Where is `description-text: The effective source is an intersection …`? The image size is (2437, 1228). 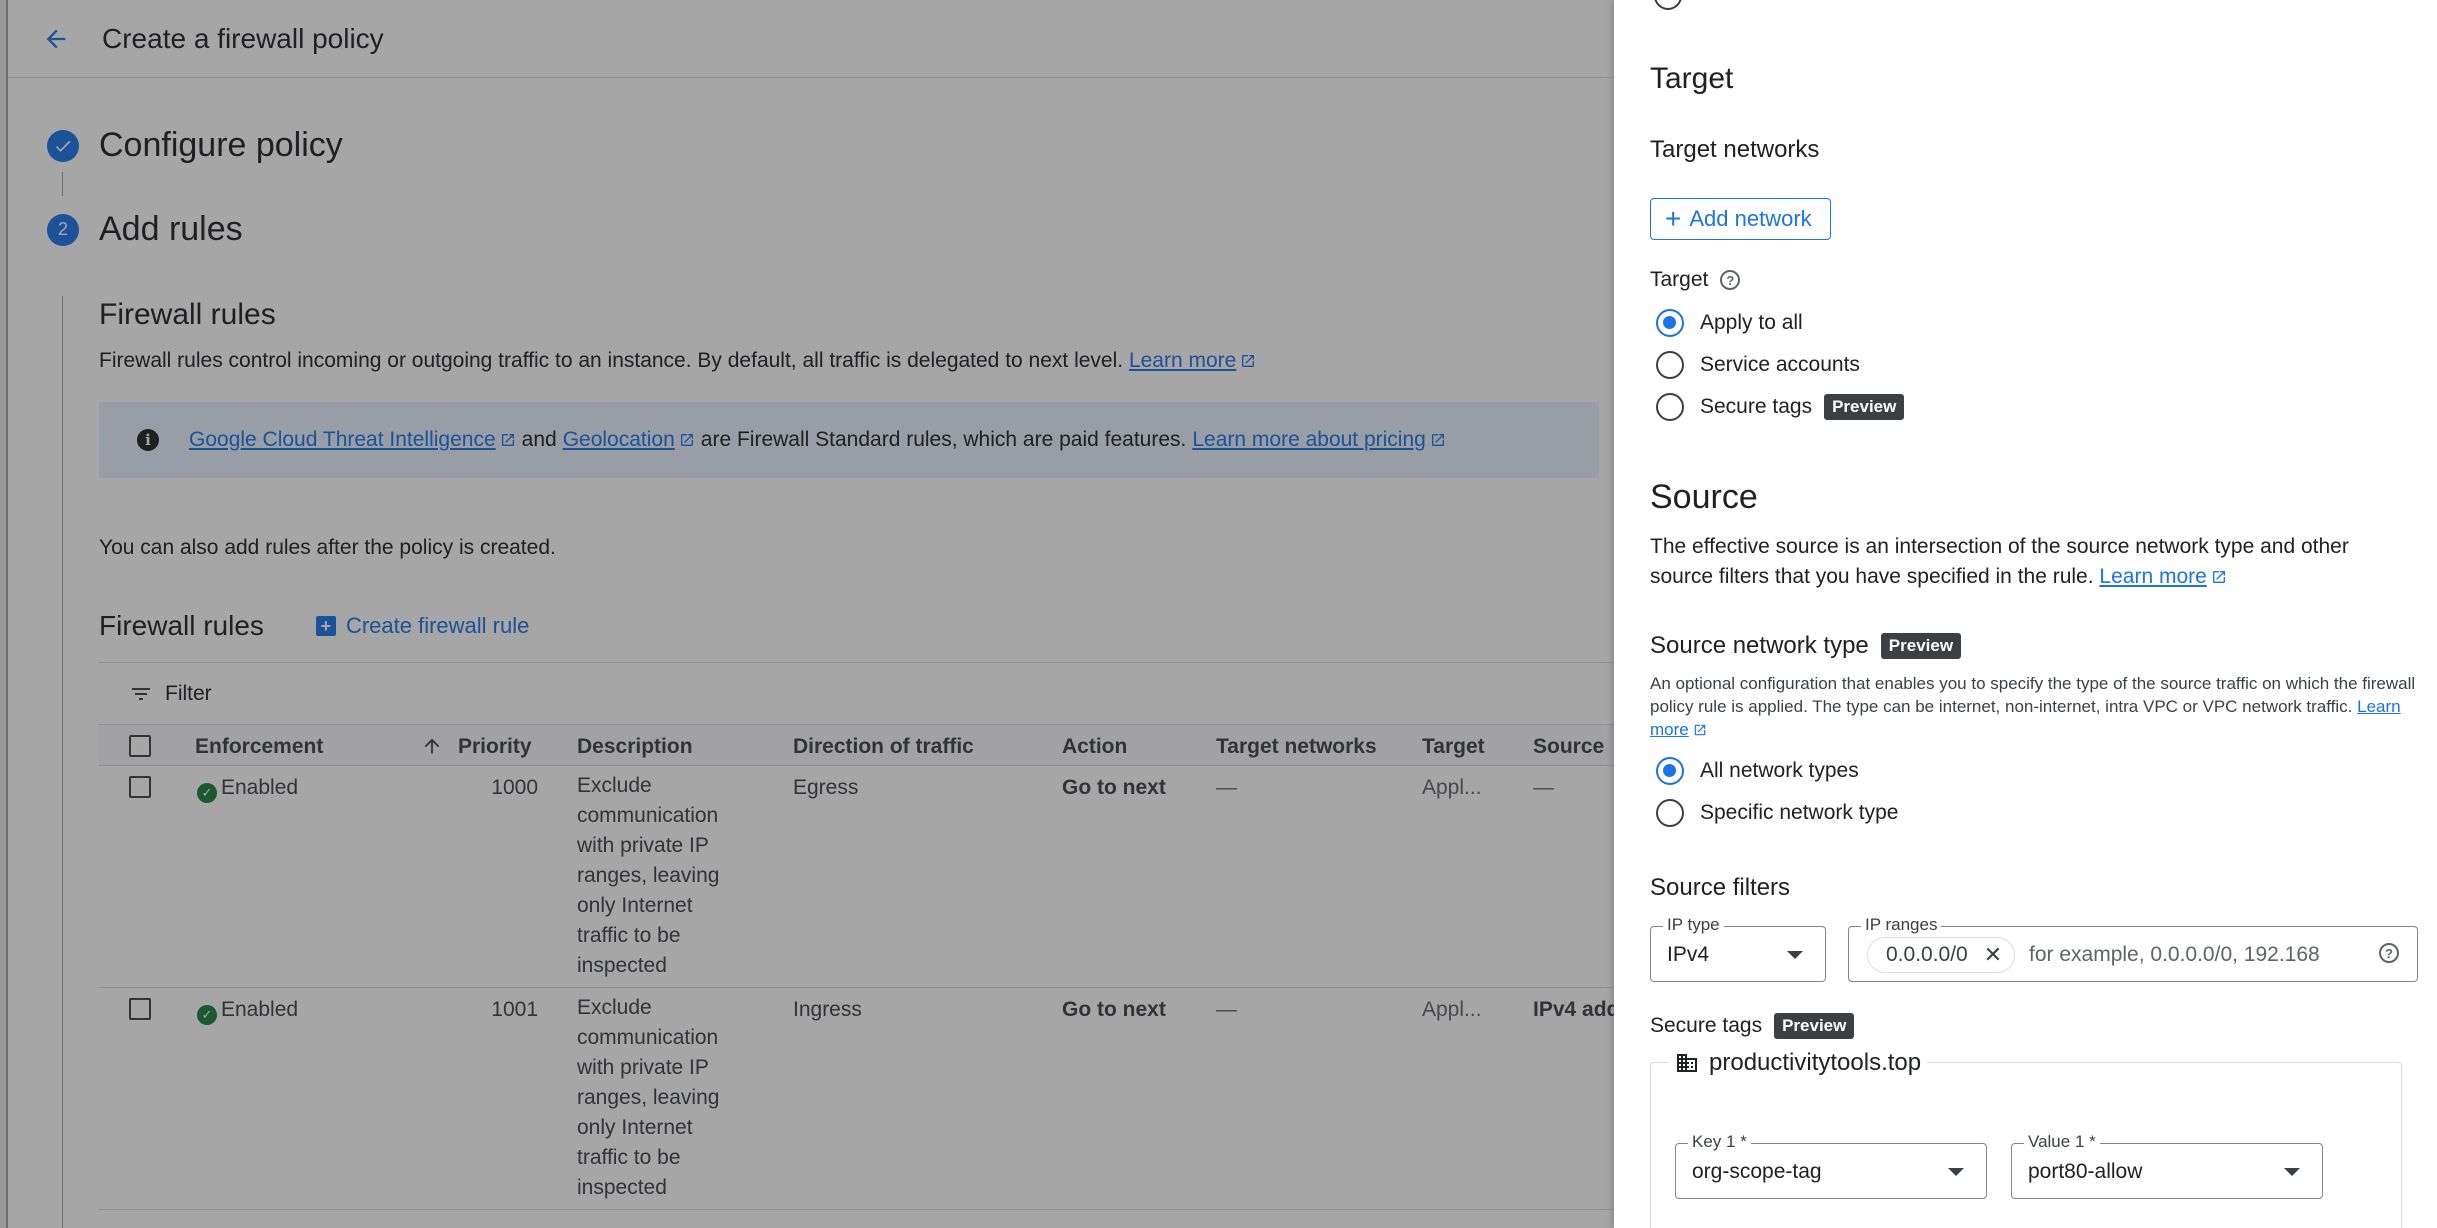
description-text: The effective source is an intersection … is located at coordinates (1999, 561).